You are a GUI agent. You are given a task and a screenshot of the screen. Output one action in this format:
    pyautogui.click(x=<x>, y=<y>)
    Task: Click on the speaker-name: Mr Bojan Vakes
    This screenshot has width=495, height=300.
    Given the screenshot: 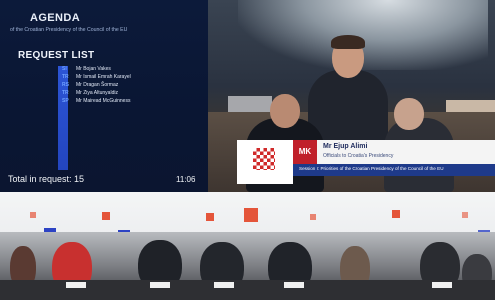 What is the action you would take?
    pyautogui.click(x=93, y=69)
    